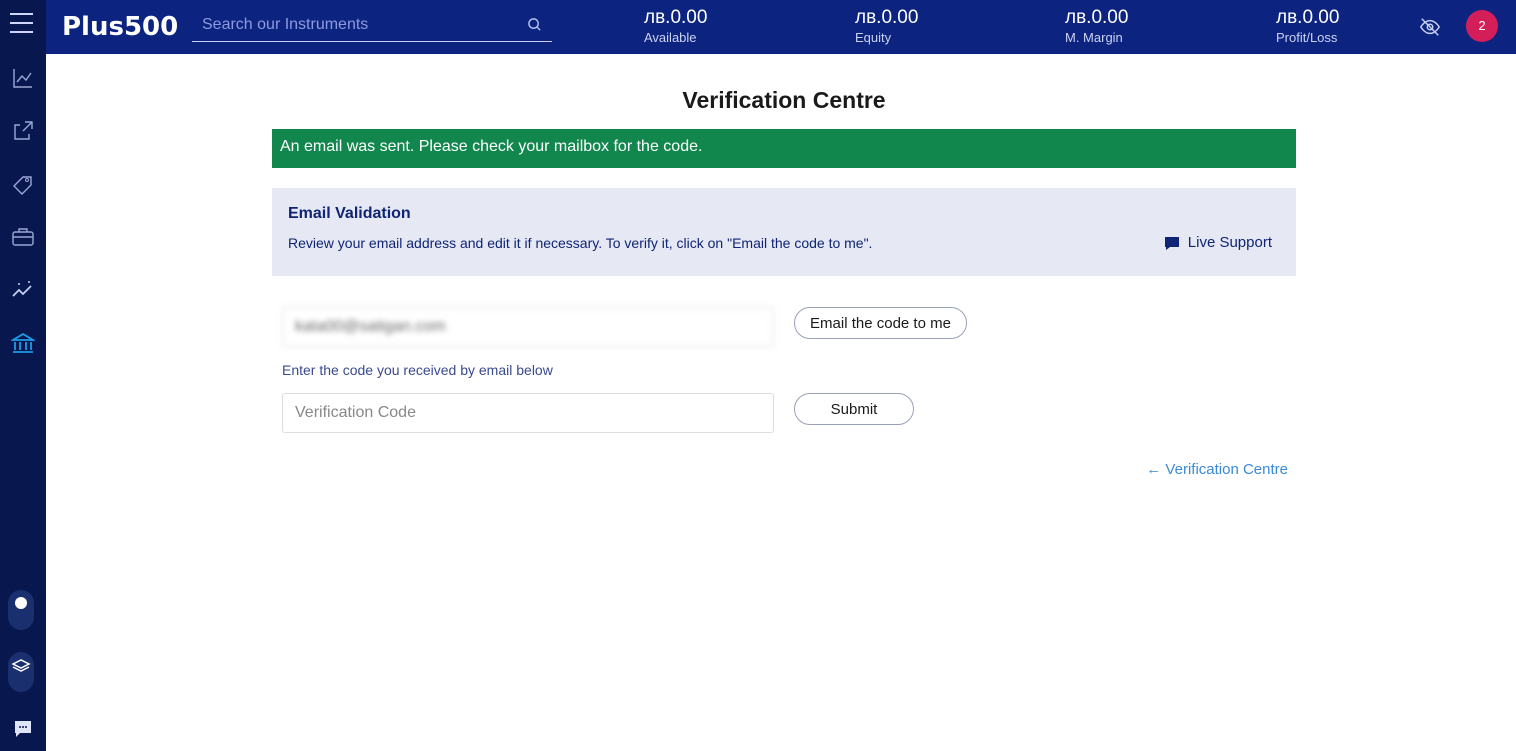 This screenshot has height=751, width=1516. I want to click on sidebar, so click(23, 375).